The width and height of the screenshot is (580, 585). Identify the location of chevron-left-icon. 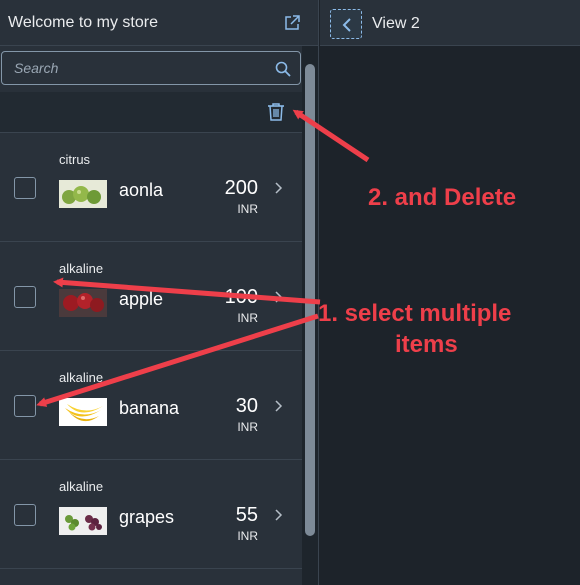
(346, 25).